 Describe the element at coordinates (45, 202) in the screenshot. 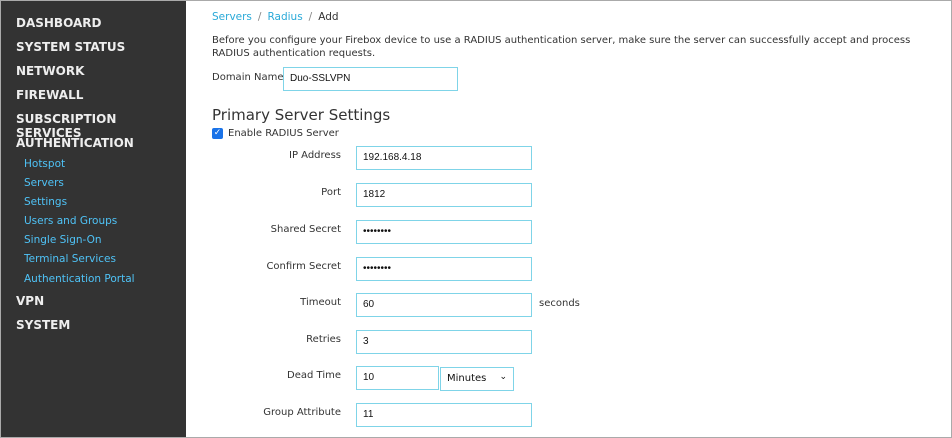

I see `nav-settings: Settings` at that location.